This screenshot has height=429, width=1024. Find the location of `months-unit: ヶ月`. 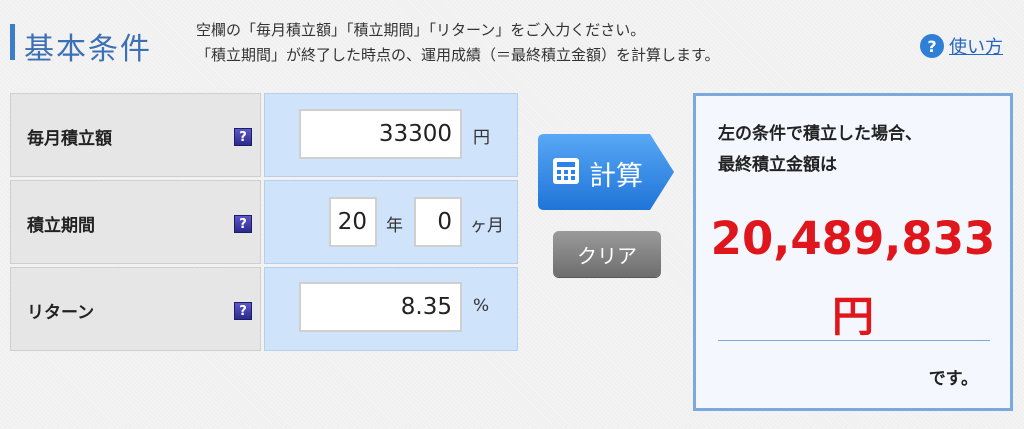

months-unit: ヶ月 is located at coordinates (487, 226).